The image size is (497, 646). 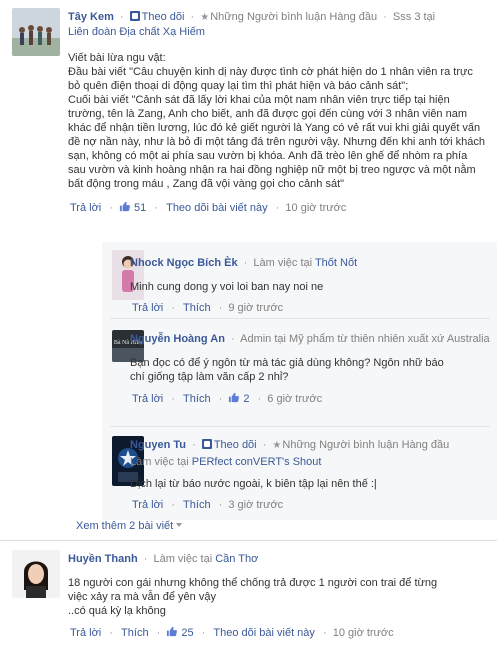 I want to click on comment-actions: Trả lời · Thích · 9 giờ trước, so click(x=208, y=308).